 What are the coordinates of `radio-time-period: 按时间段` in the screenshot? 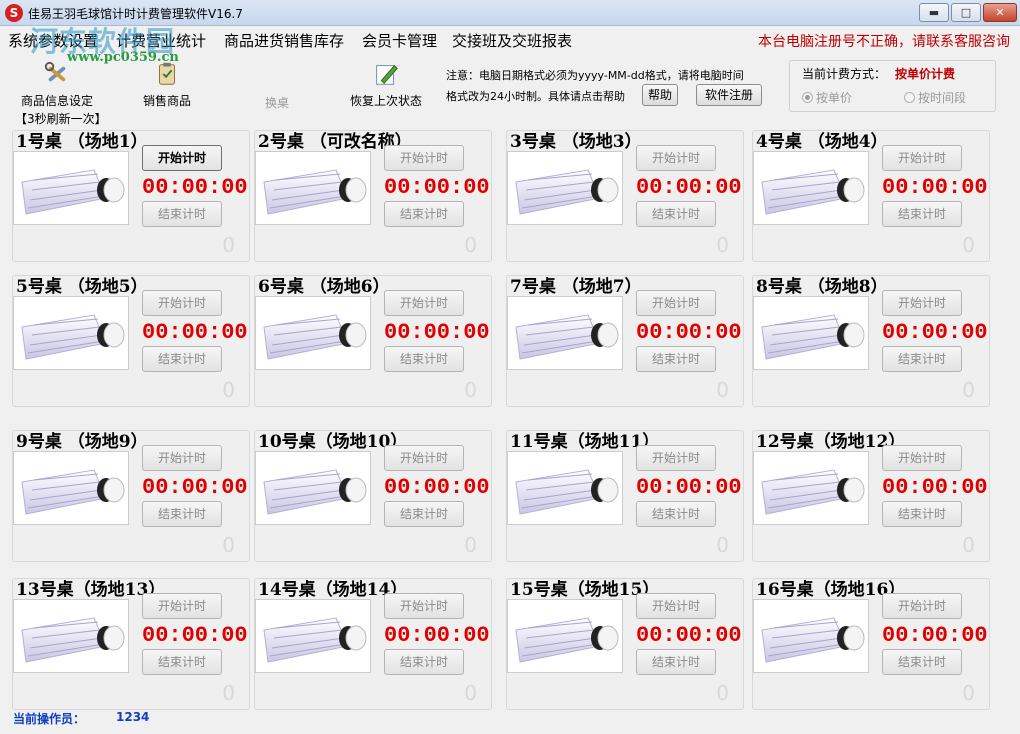 It's located at (935, 97).